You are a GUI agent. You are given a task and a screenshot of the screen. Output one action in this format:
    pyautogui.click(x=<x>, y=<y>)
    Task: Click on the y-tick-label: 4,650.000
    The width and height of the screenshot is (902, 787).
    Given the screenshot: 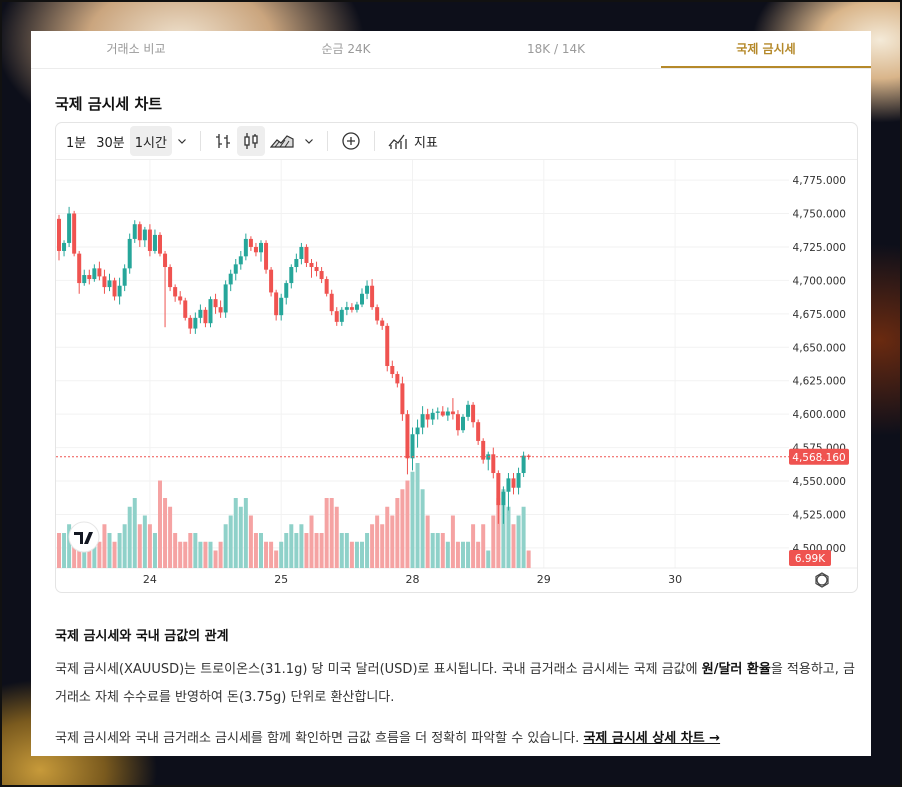 What is the action you would take?
    pyautogui.click(x=819, y=348)
    